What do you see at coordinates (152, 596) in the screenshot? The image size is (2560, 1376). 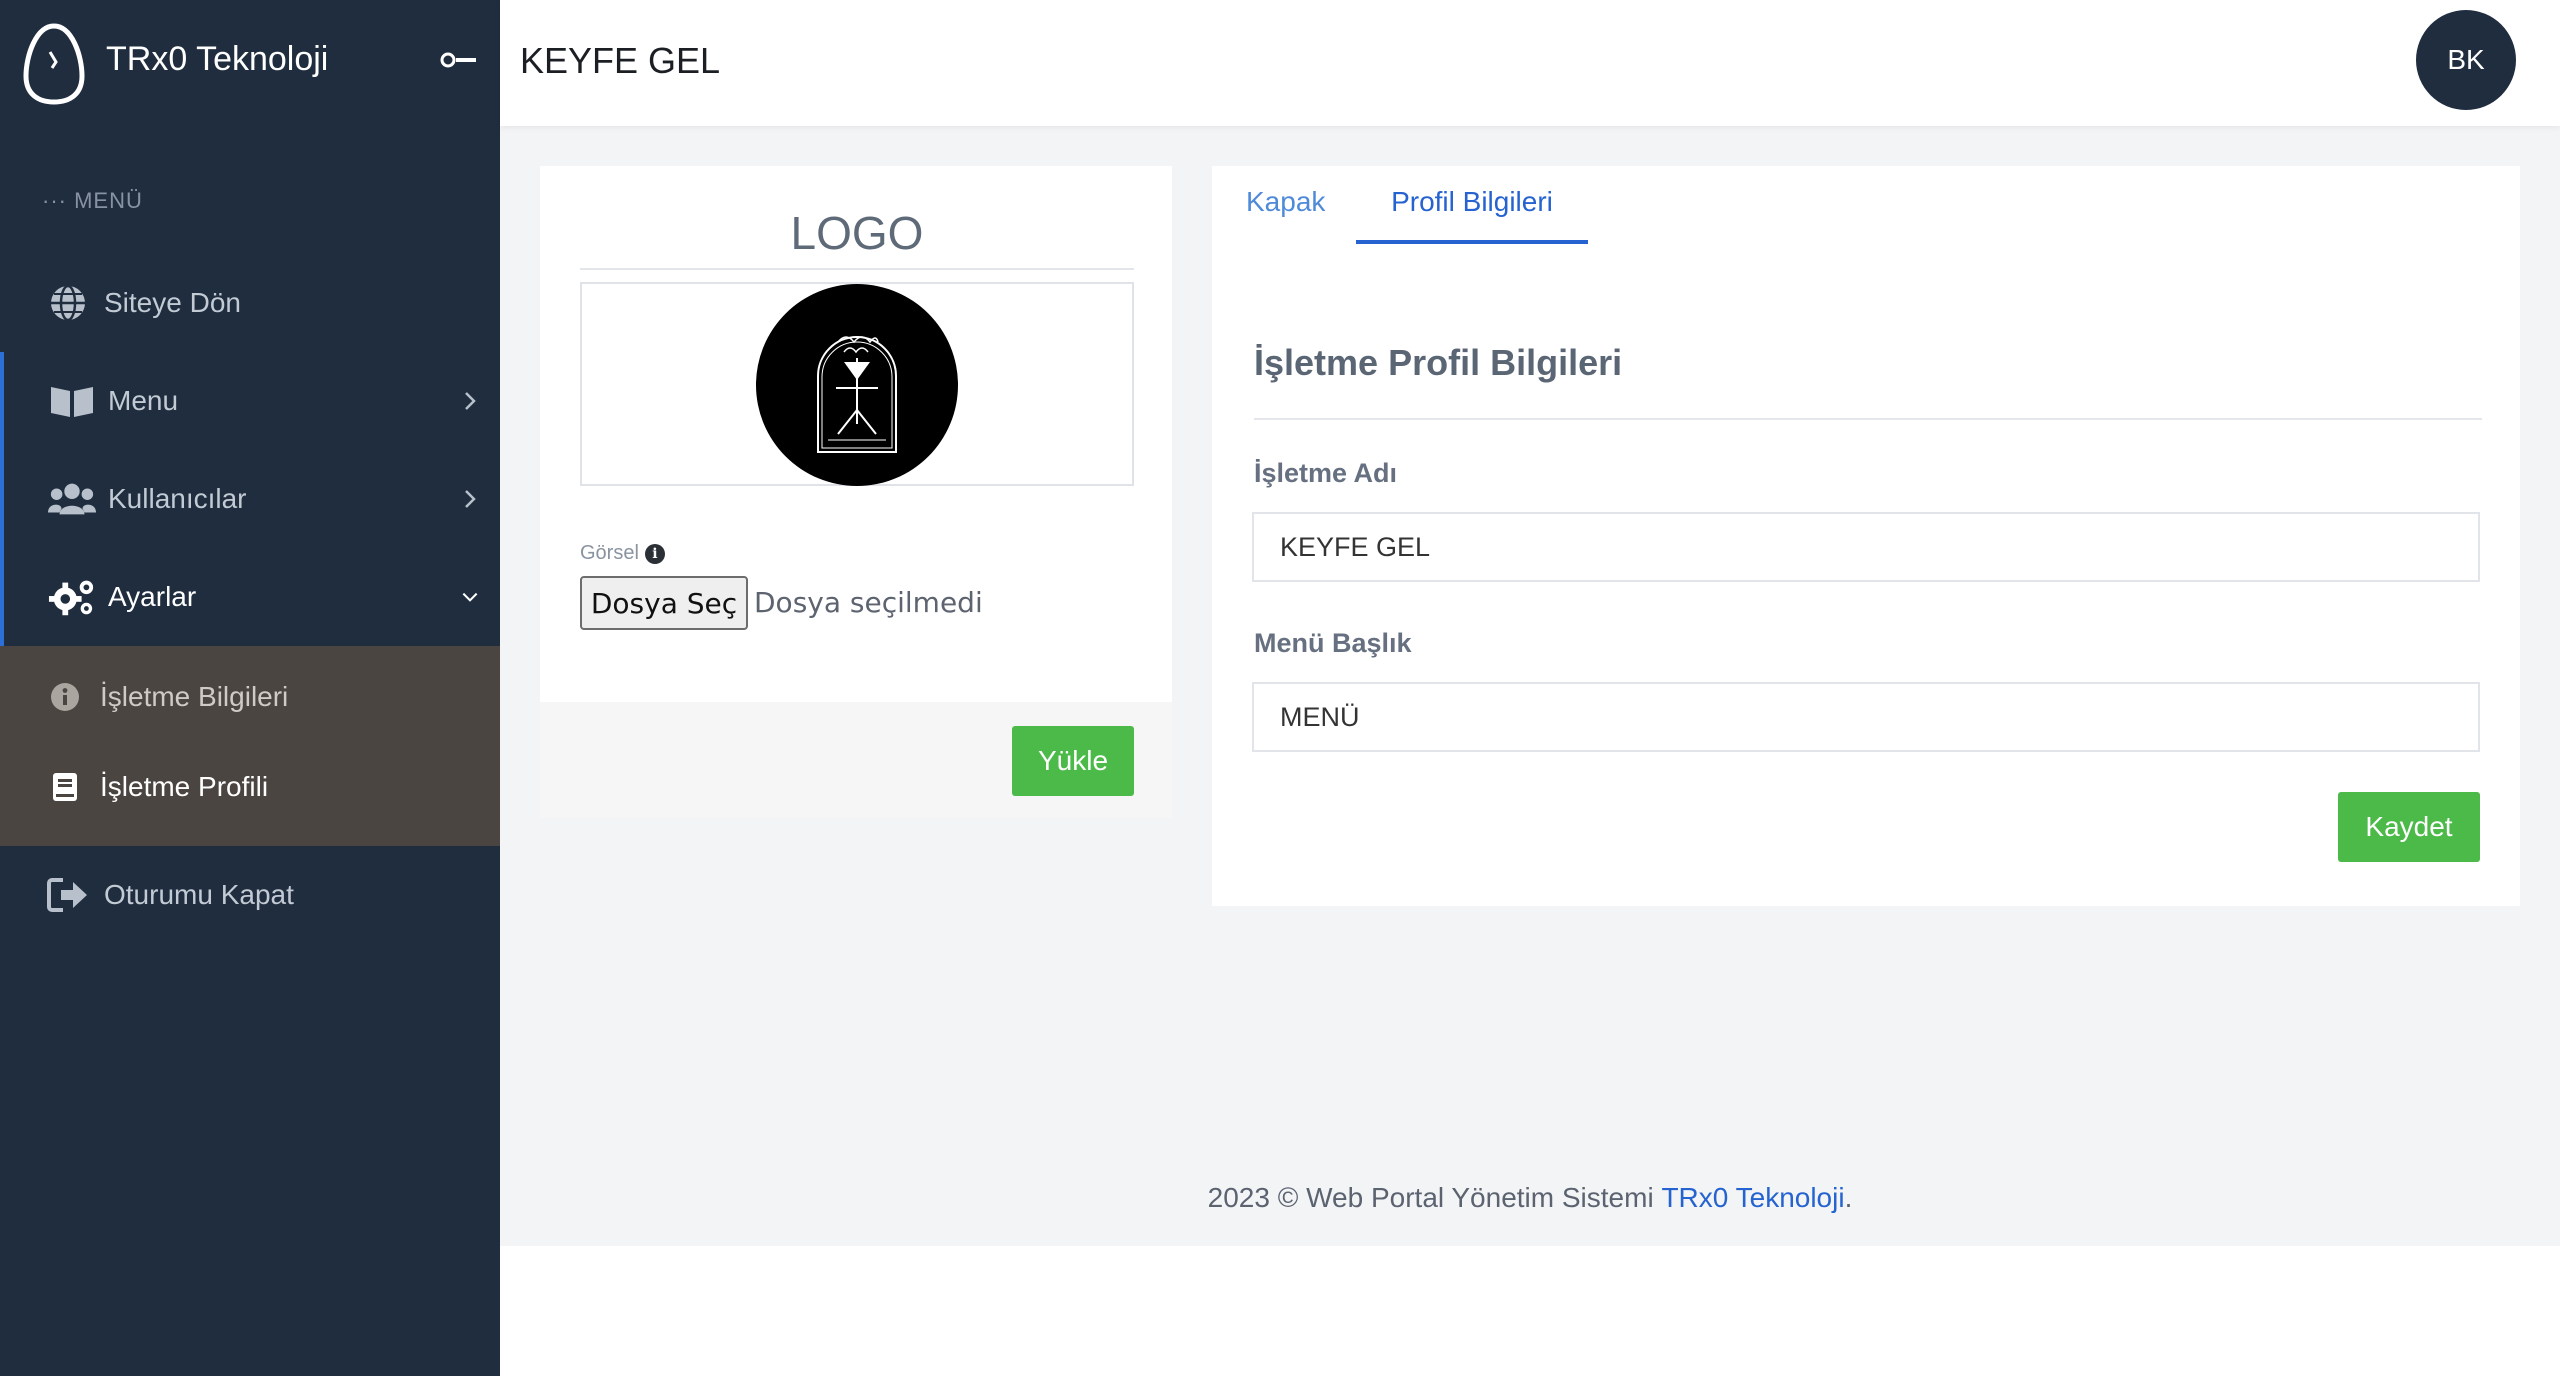 I see `sidebar-item-label: Ayarlar` at bounding box center [152, 596].